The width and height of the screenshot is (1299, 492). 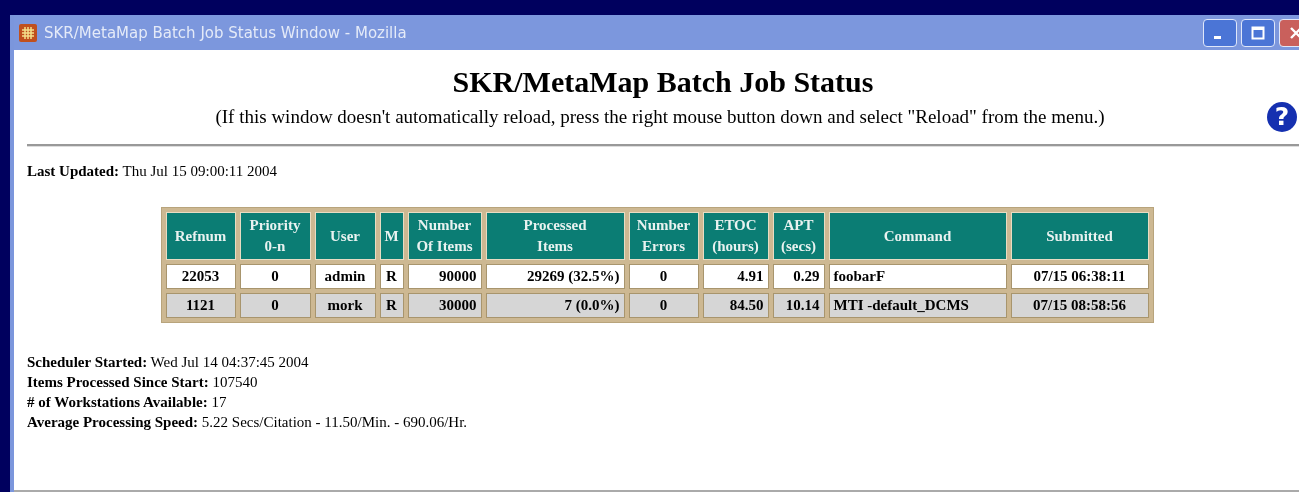 I want to click on column-header: Refnum, so click(x=200, y=236).